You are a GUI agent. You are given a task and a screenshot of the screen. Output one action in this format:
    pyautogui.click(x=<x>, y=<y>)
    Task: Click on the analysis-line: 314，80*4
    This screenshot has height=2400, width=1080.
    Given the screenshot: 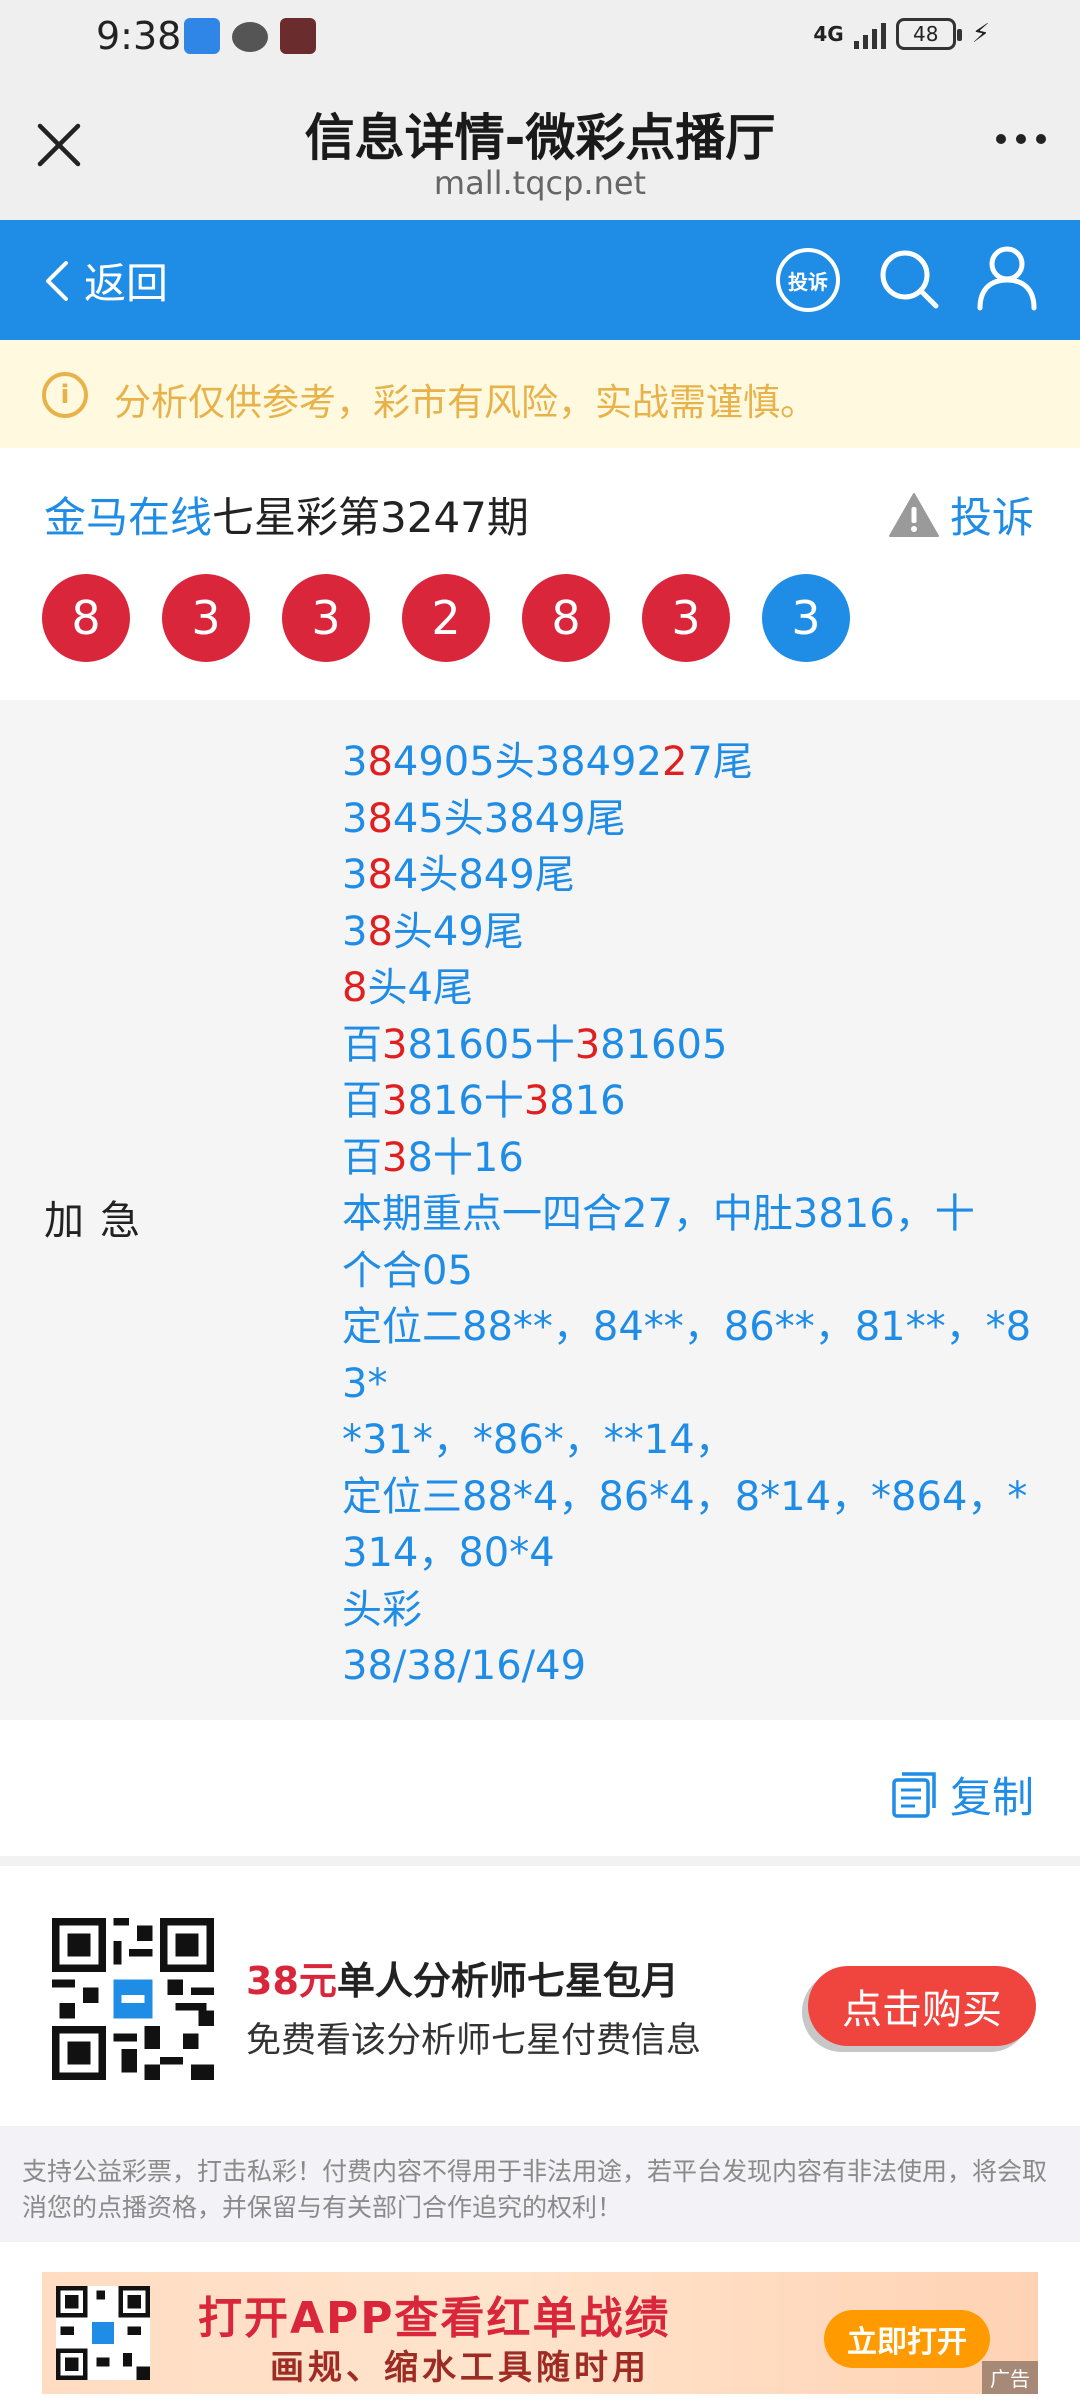 What is the action you would take?
    pyautogui.click(x=692, y=1553)
    